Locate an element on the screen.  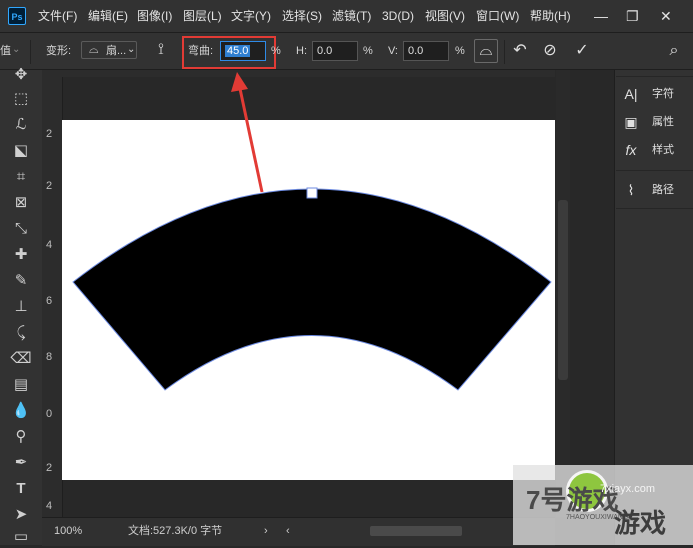
panel-properties: ▣ 属性 is located at coordinates (655, 122).